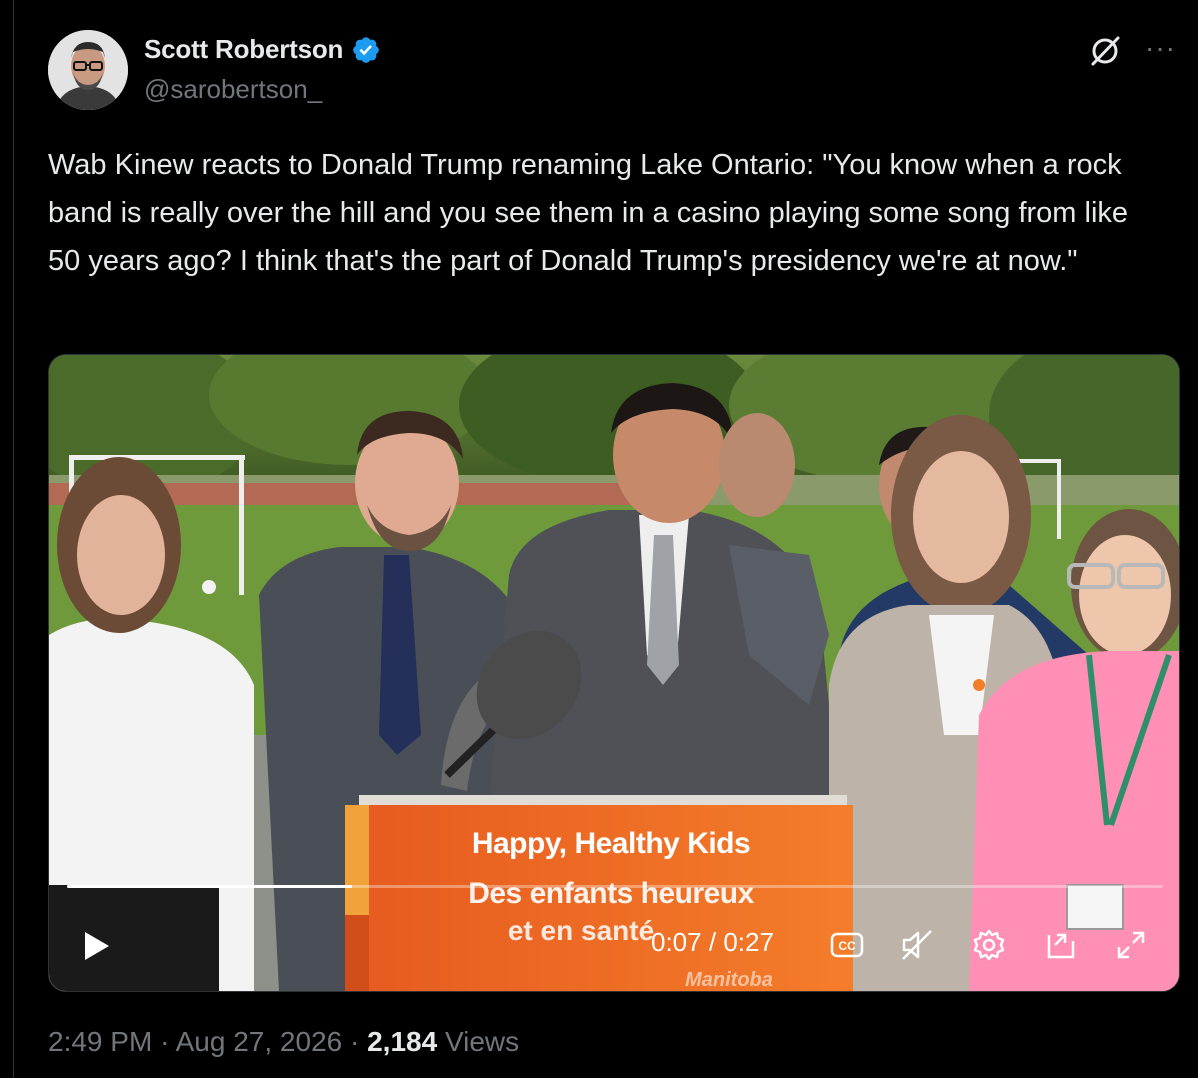  What do you see at coordinates (366, 49) in the screenshot?
I see `verified-badge-icon` at bounding box center [366, 49].